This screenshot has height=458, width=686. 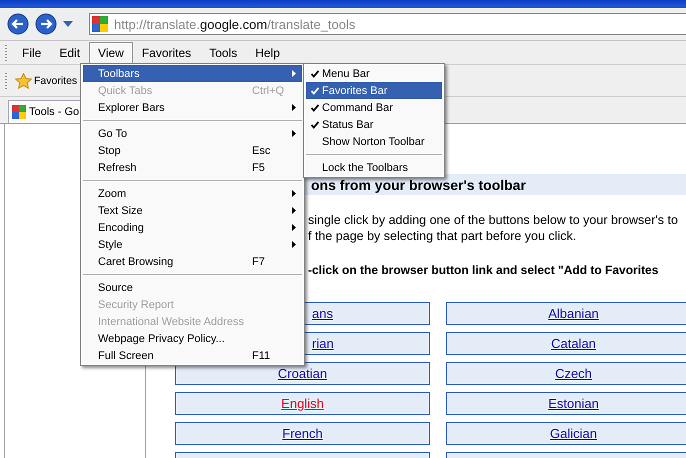 What do you see at coordinates (387, 24) in the screenshot?
I see `address-field: http://translate.google.com/translate_tools` at bounding box center [387, 24].